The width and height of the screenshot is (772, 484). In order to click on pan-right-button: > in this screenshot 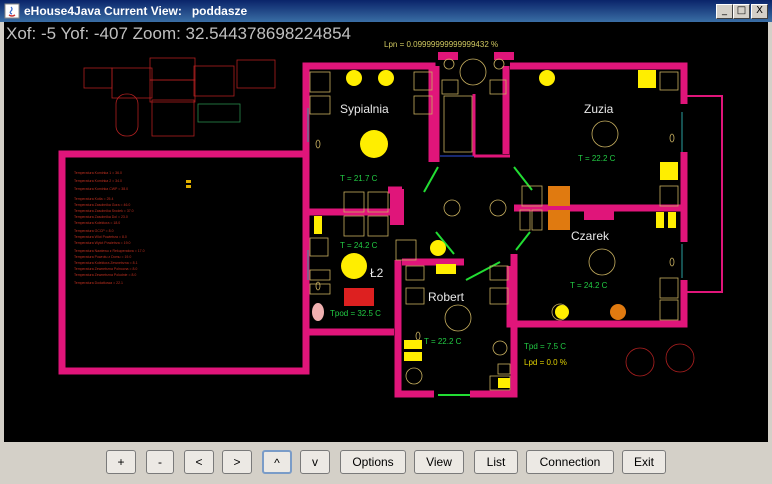, I will do `click(237, 462)`.